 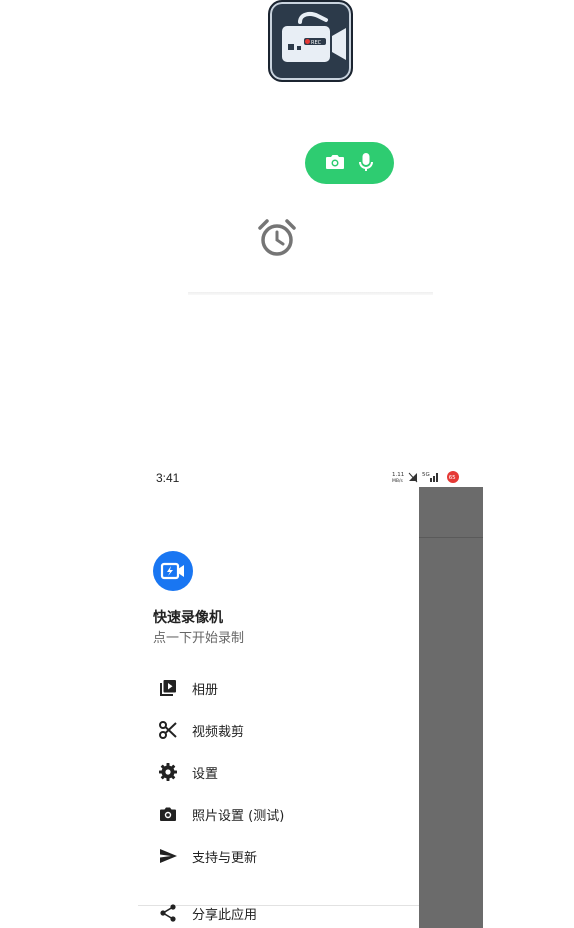 I want to click on drawer-app-name: 快速录像机, so click(x=188, y=618).